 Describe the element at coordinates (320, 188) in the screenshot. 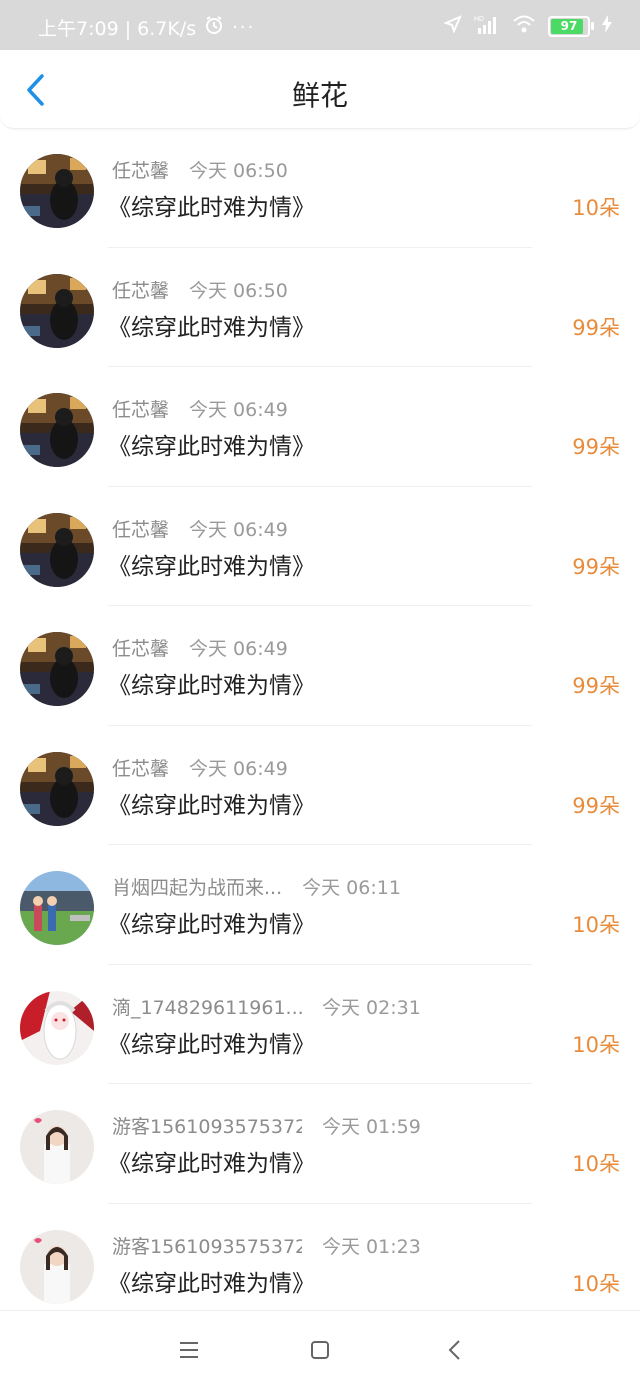

I see `list-item: 任芯馨 今天 06:50 《综穿此时难为情》 10朵` at that location.